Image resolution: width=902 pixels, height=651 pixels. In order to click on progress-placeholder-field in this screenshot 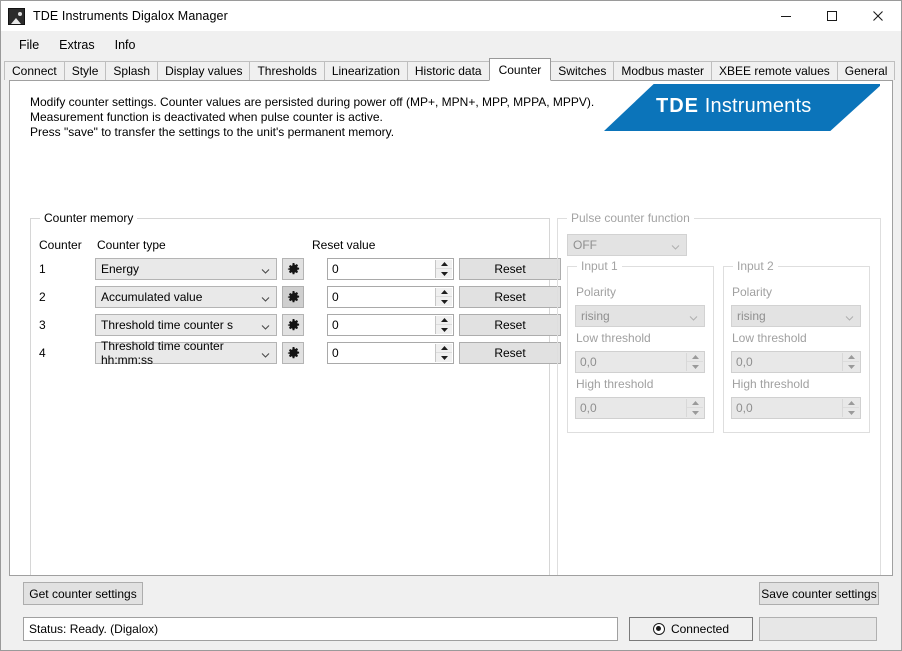, I will do `click(818, 629)`.